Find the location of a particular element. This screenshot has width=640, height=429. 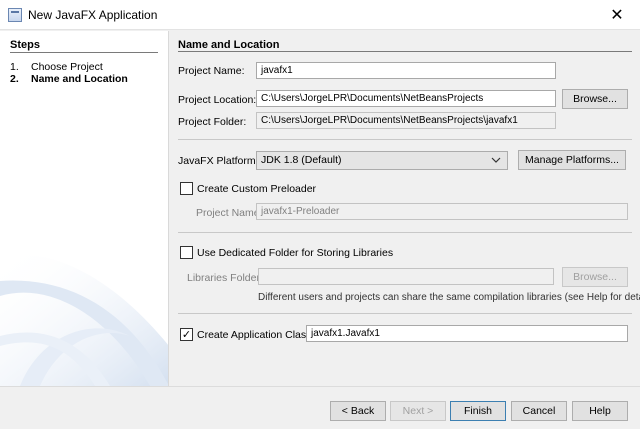

step-item-name-and-location: 2. Name and Location is located at coordinates (69, 79).